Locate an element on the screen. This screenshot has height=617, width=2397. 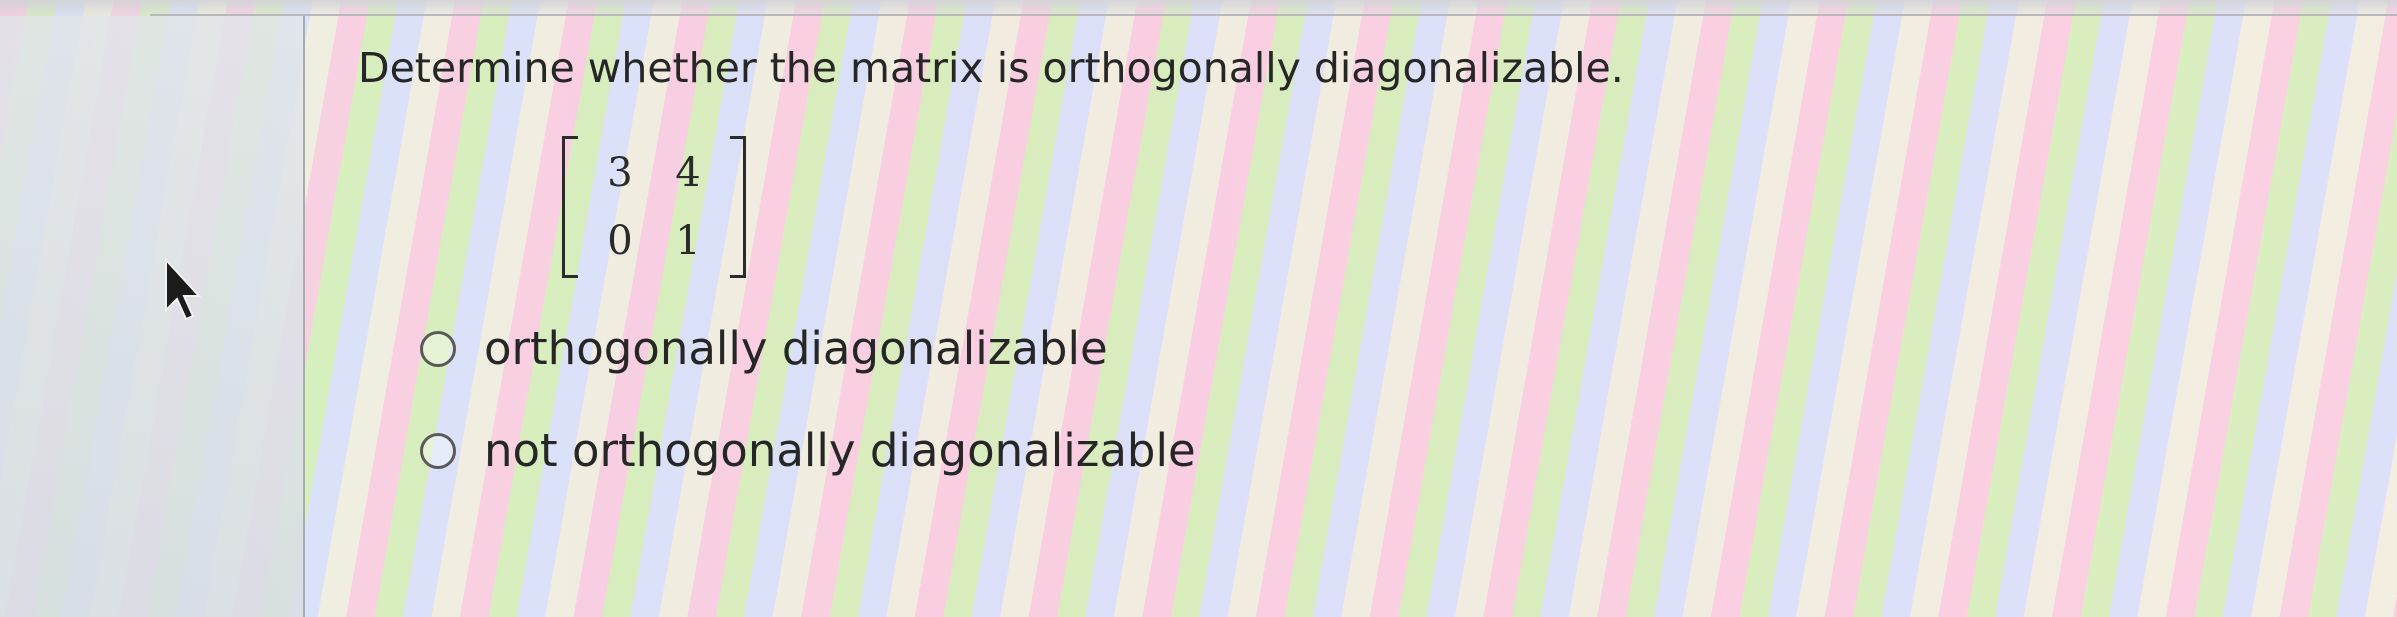
answer-option-label: orthogonally diagonalizable is located at coordinates (796, 348).